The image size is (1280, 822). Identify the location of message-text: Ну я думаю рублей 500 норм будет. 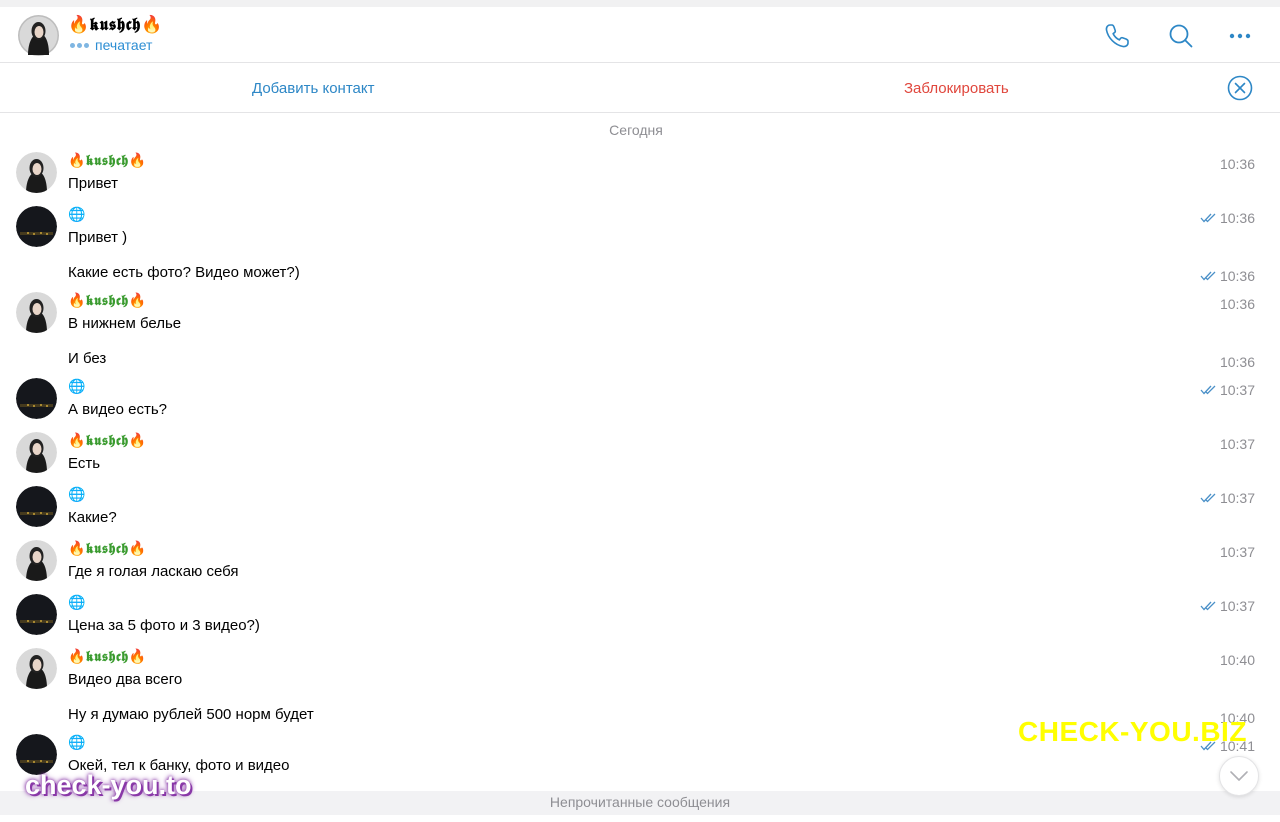
(191, 714).